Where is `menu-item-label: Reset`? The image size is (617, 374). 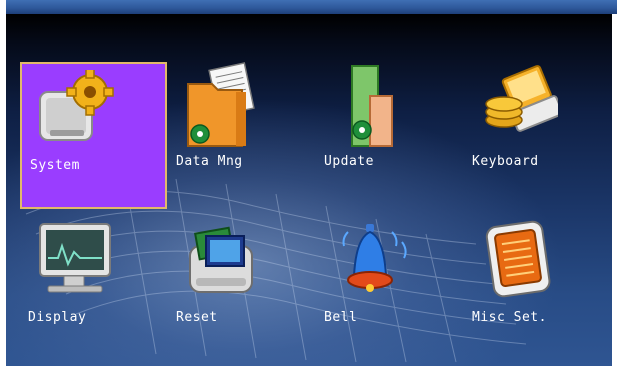
menu-item-label: Reset is located at coordinates (197, 317).